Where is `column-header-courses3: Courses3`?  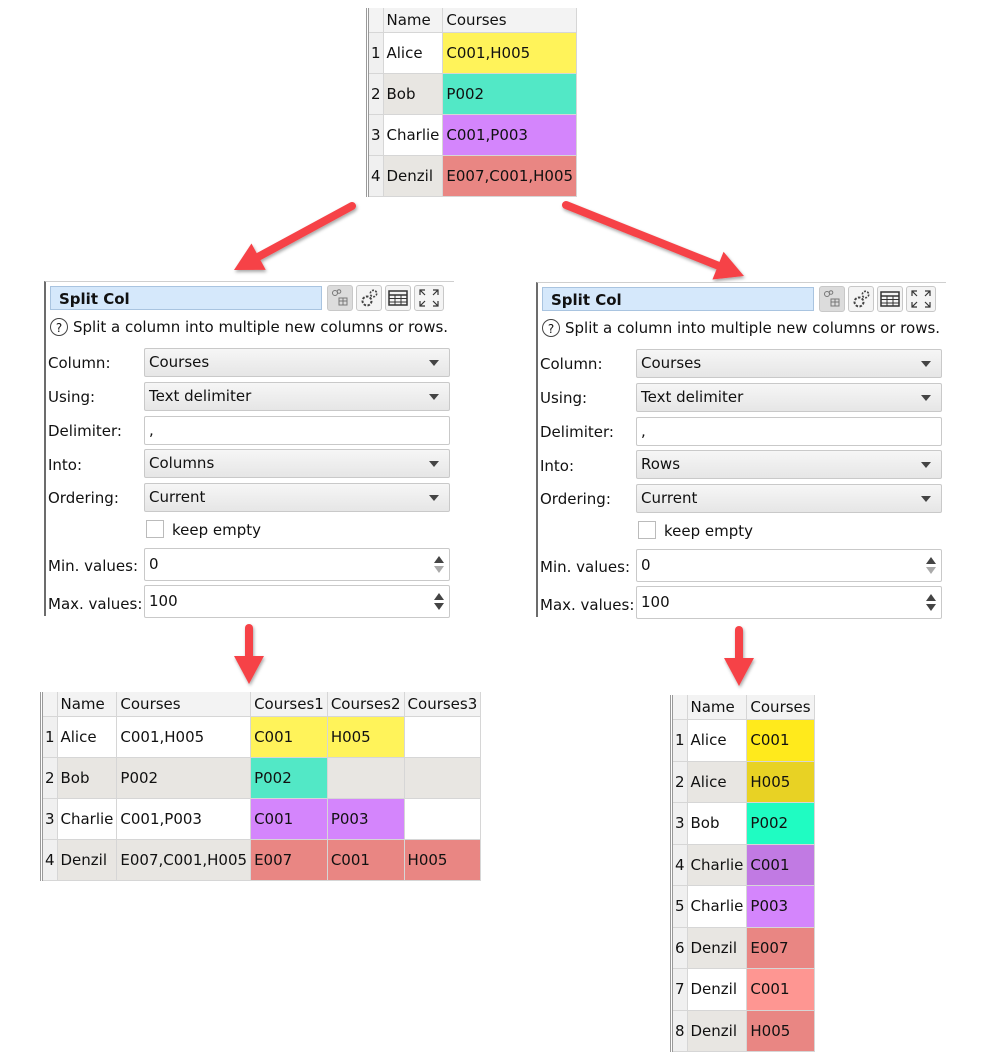
column-header-courses3: Courses3 is located at coordinates (443, 704).